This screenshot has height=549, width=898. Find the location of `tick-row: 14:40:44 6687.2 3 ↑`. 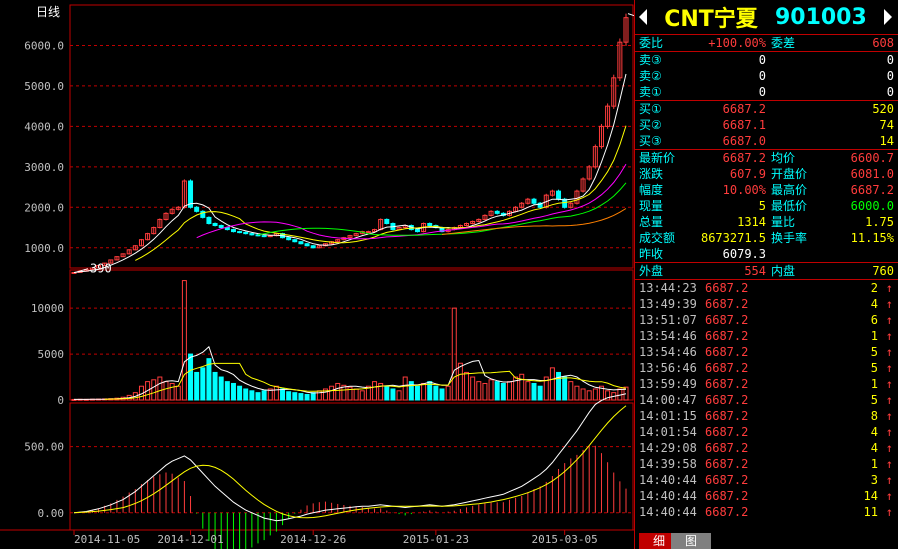

tick-row: 14:40:44 6687.2 3 ↑ is located at coordinates (766, 480).